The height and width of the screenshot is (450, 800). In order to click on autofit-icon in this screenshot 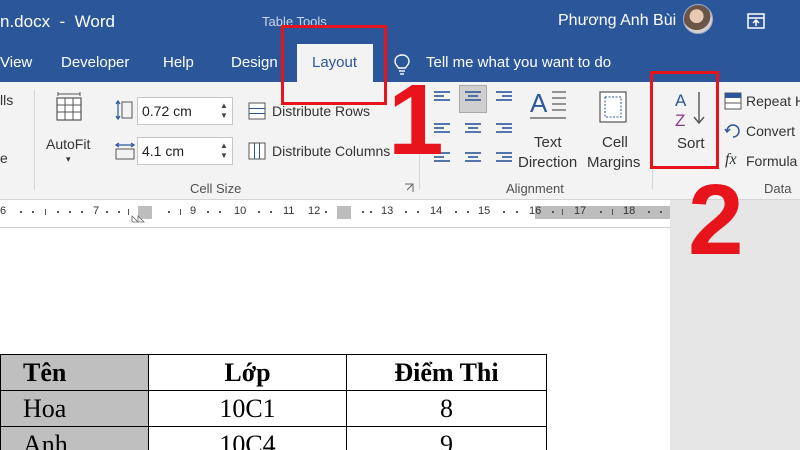, I will do `click(69, 108)`.